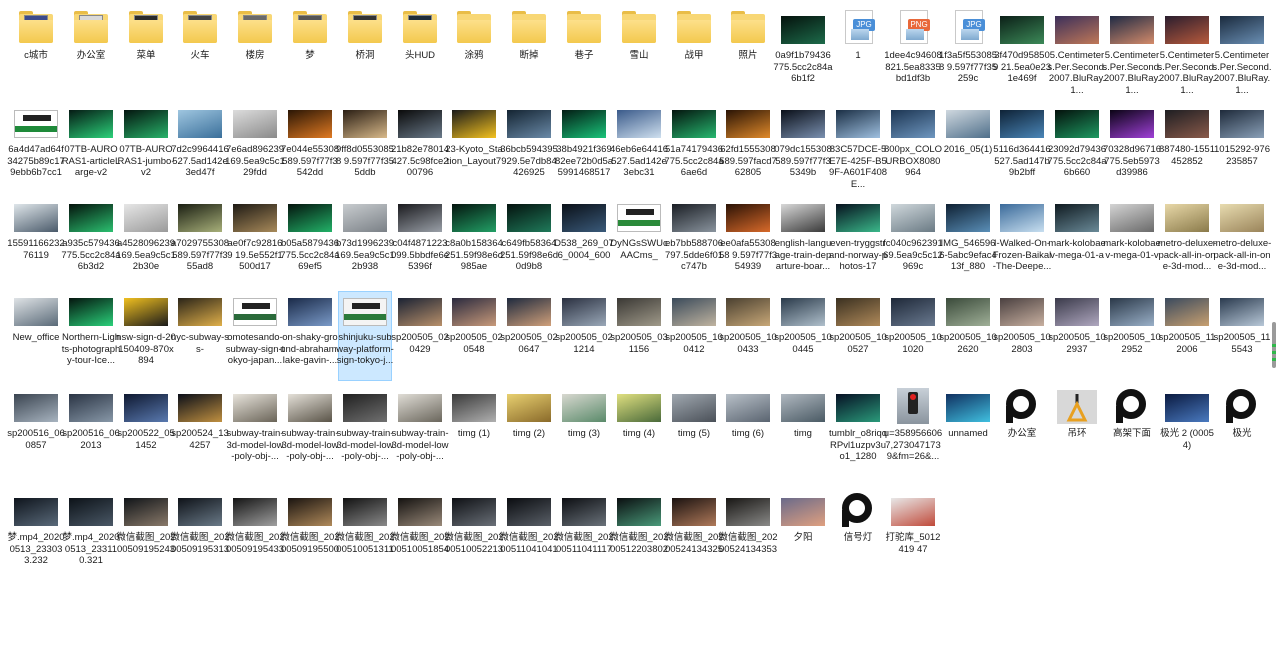 This screenshot has height=650, width=1280. What do you see at coordinates (1022, 336) in the screenshot?
I see `file-item: sp200505_102803` at bounding box center [1022, 336].